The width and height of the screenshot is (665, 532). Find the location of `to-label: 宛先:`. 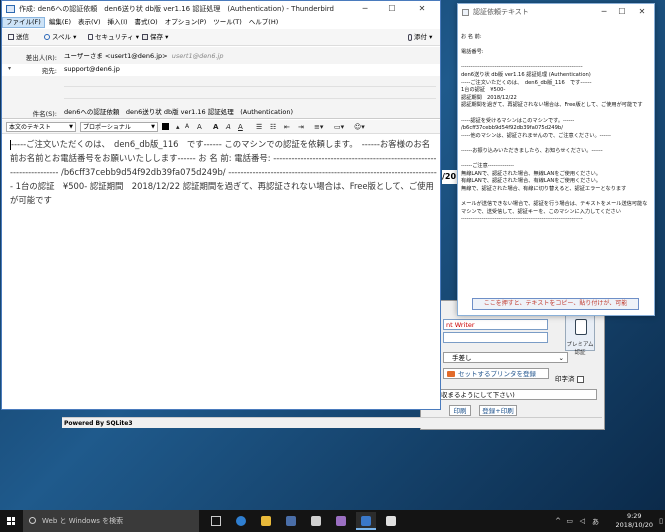

to-label: 宛先: is located at coordinates (49, 71).